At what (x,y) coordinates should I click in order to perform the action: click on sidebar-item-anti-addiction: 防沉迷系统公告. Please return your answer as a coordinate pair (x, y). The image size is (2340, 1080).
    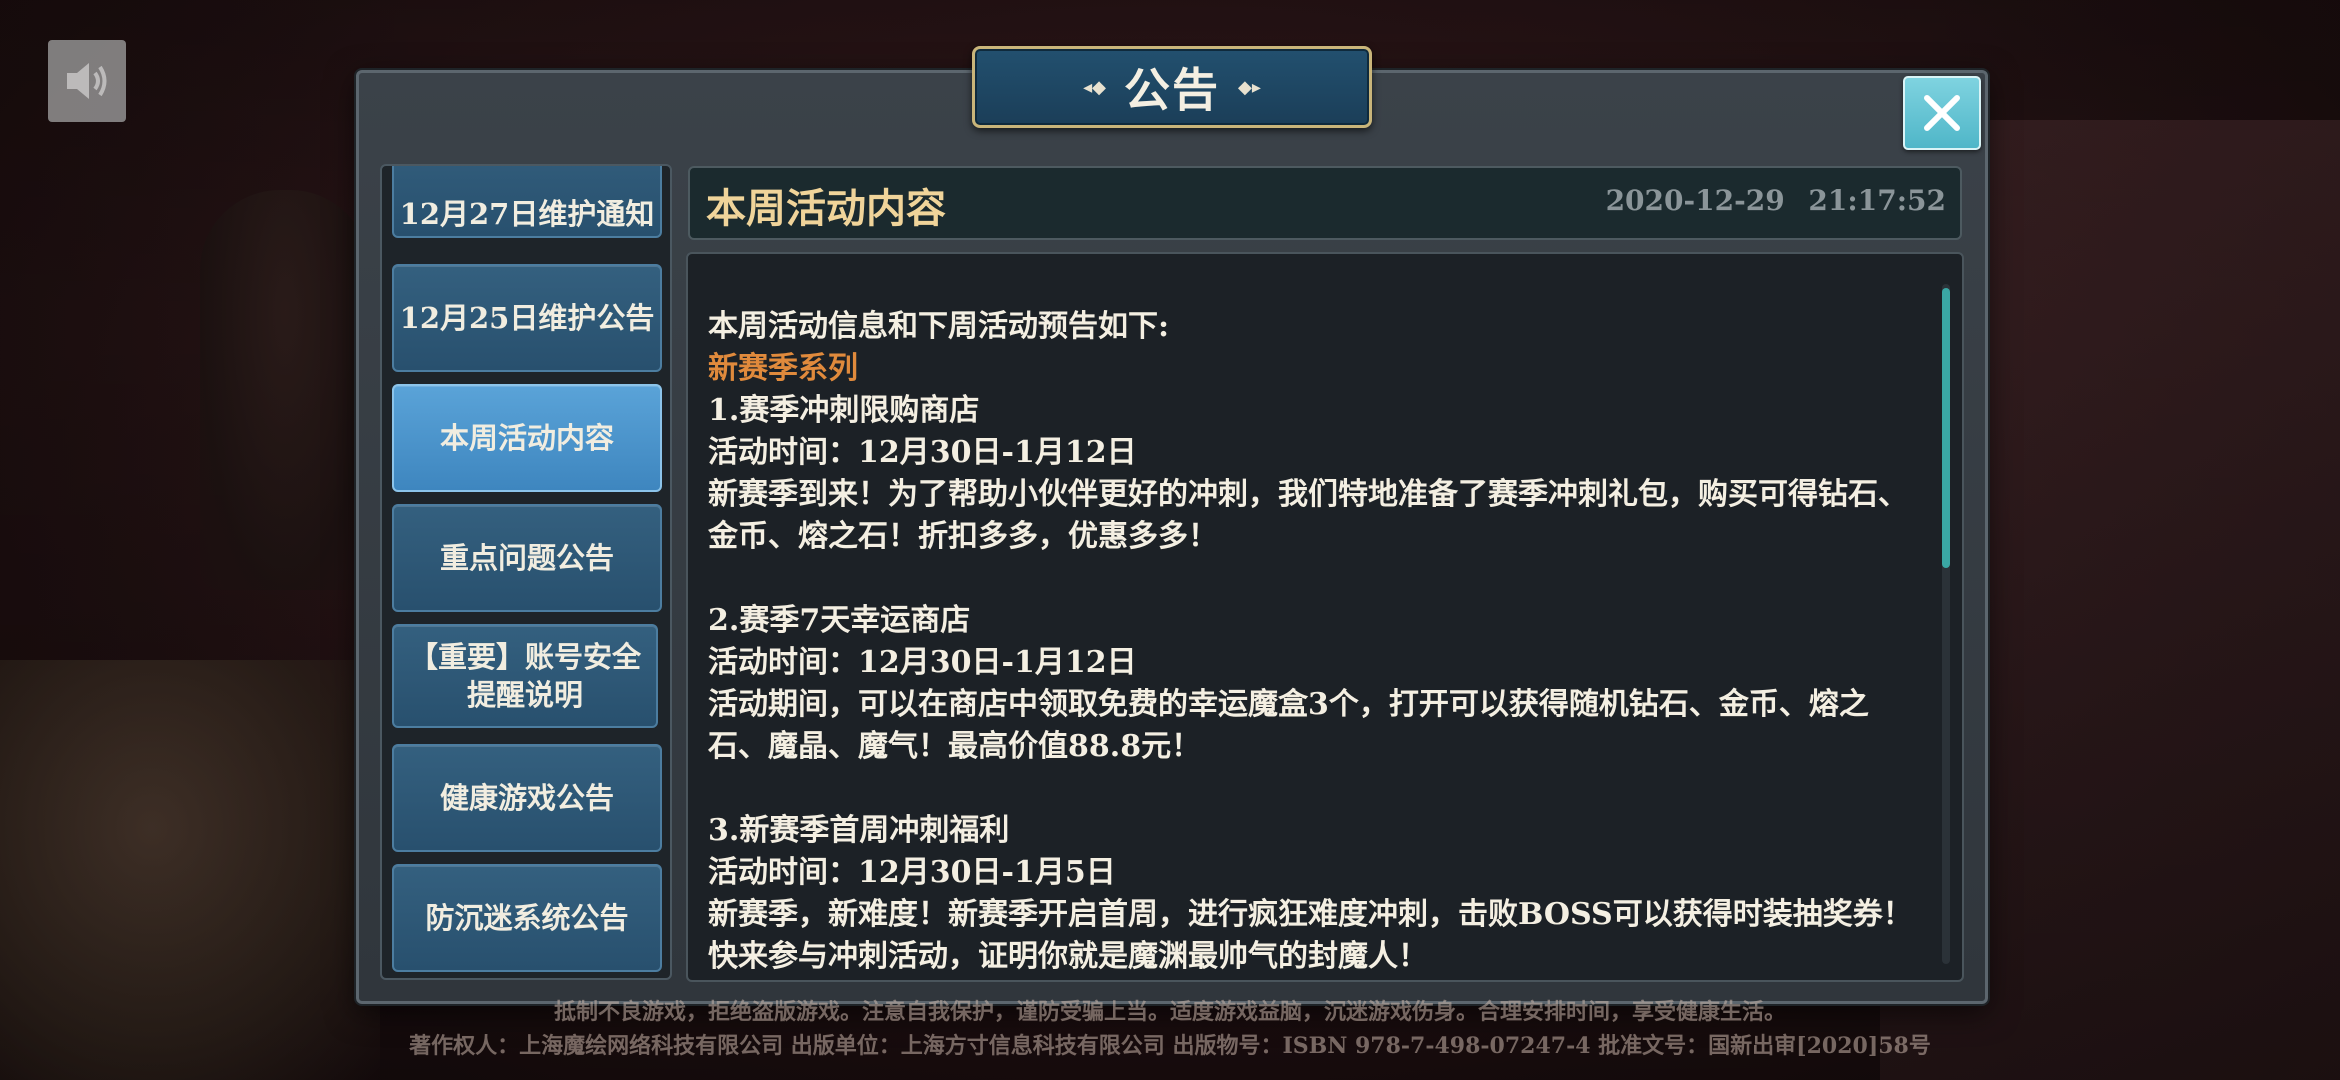
    Looking at the image, I should click on (527, 918).